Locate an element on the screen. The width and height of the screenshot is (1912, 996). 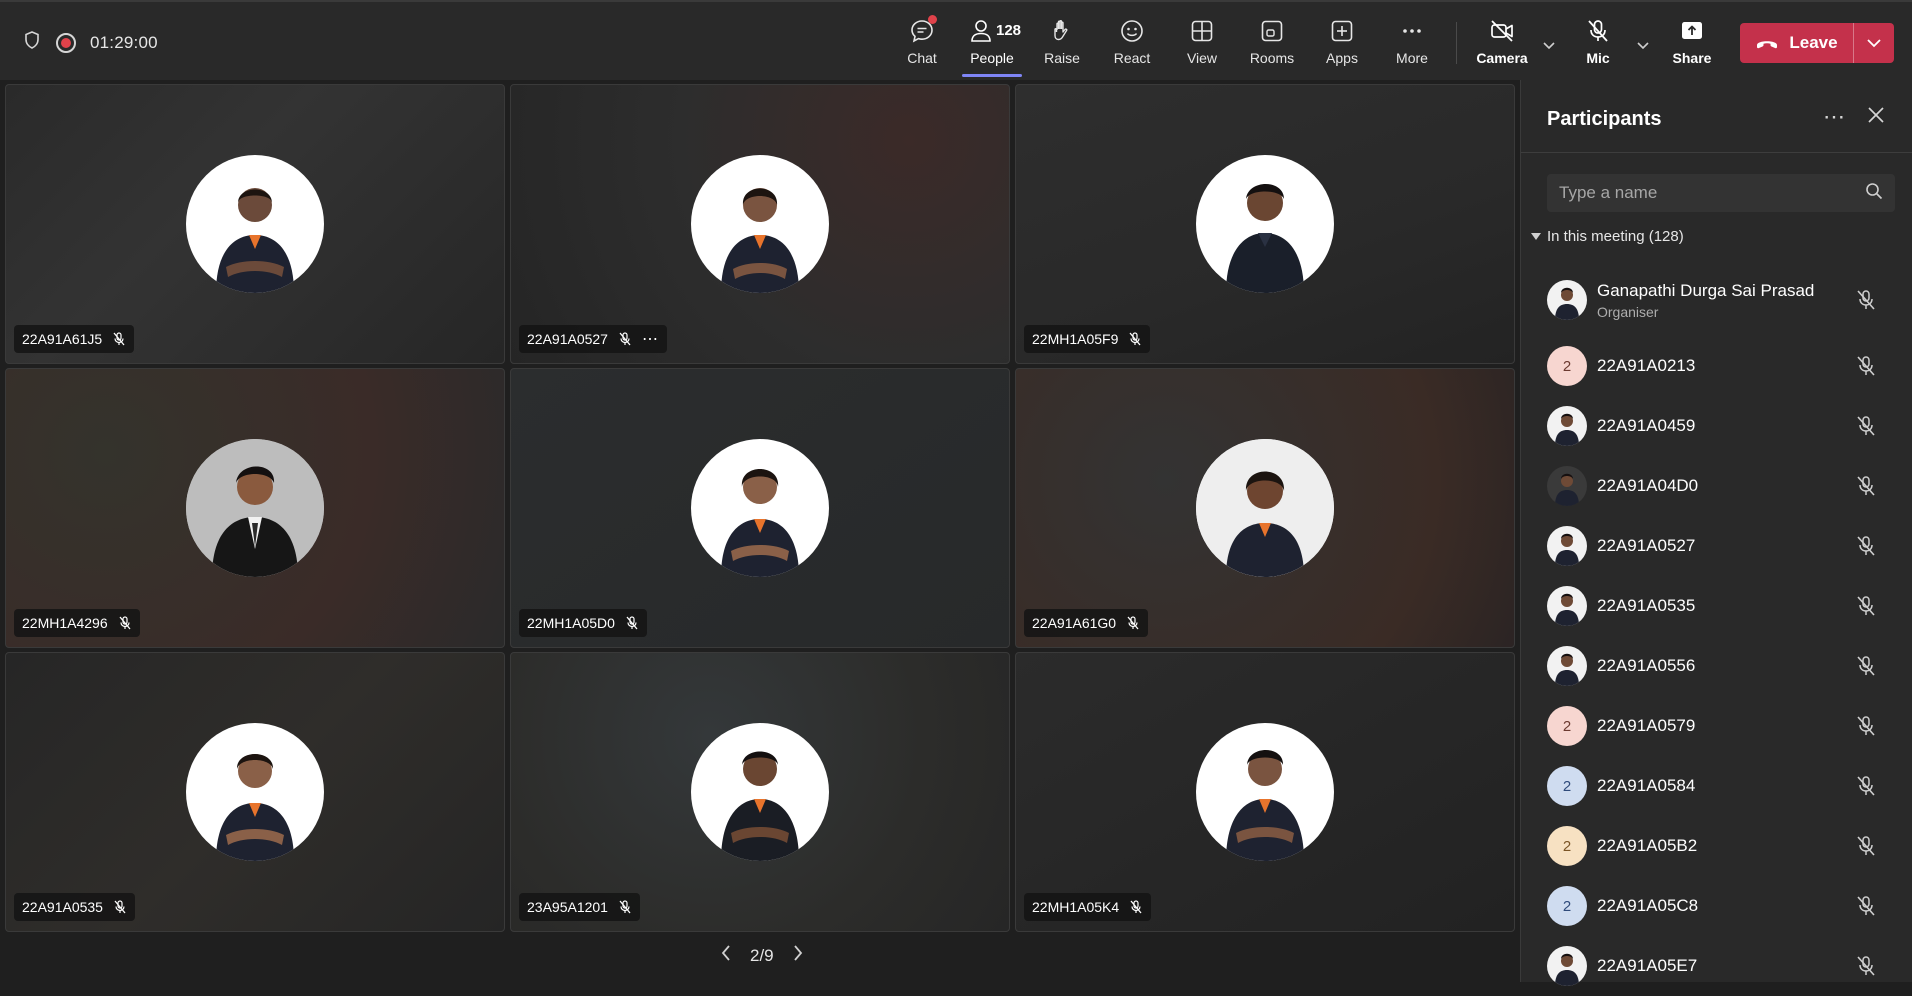
meeting-timer: 01:29:00 is located at coordinates (124, 42).